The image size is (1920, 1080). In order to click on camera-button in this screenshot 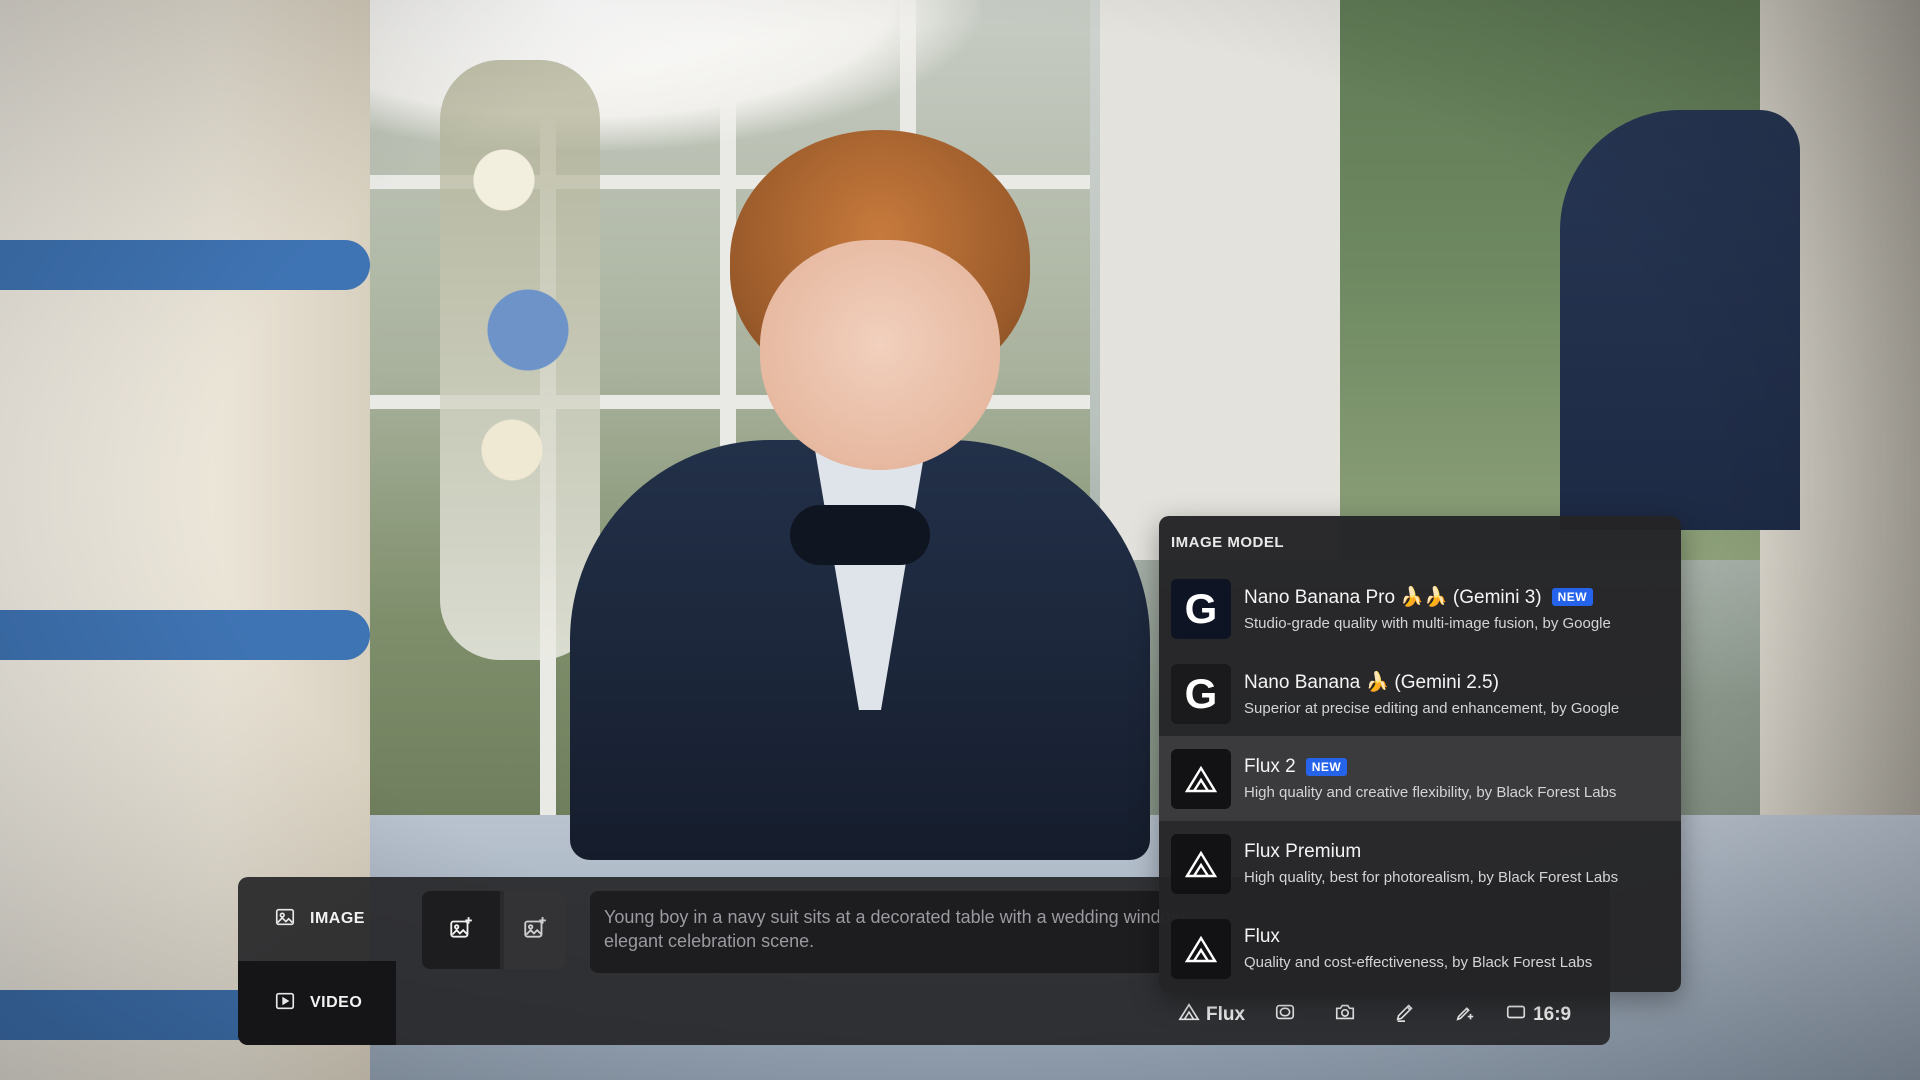, I will do `click(1345, 1015)`.